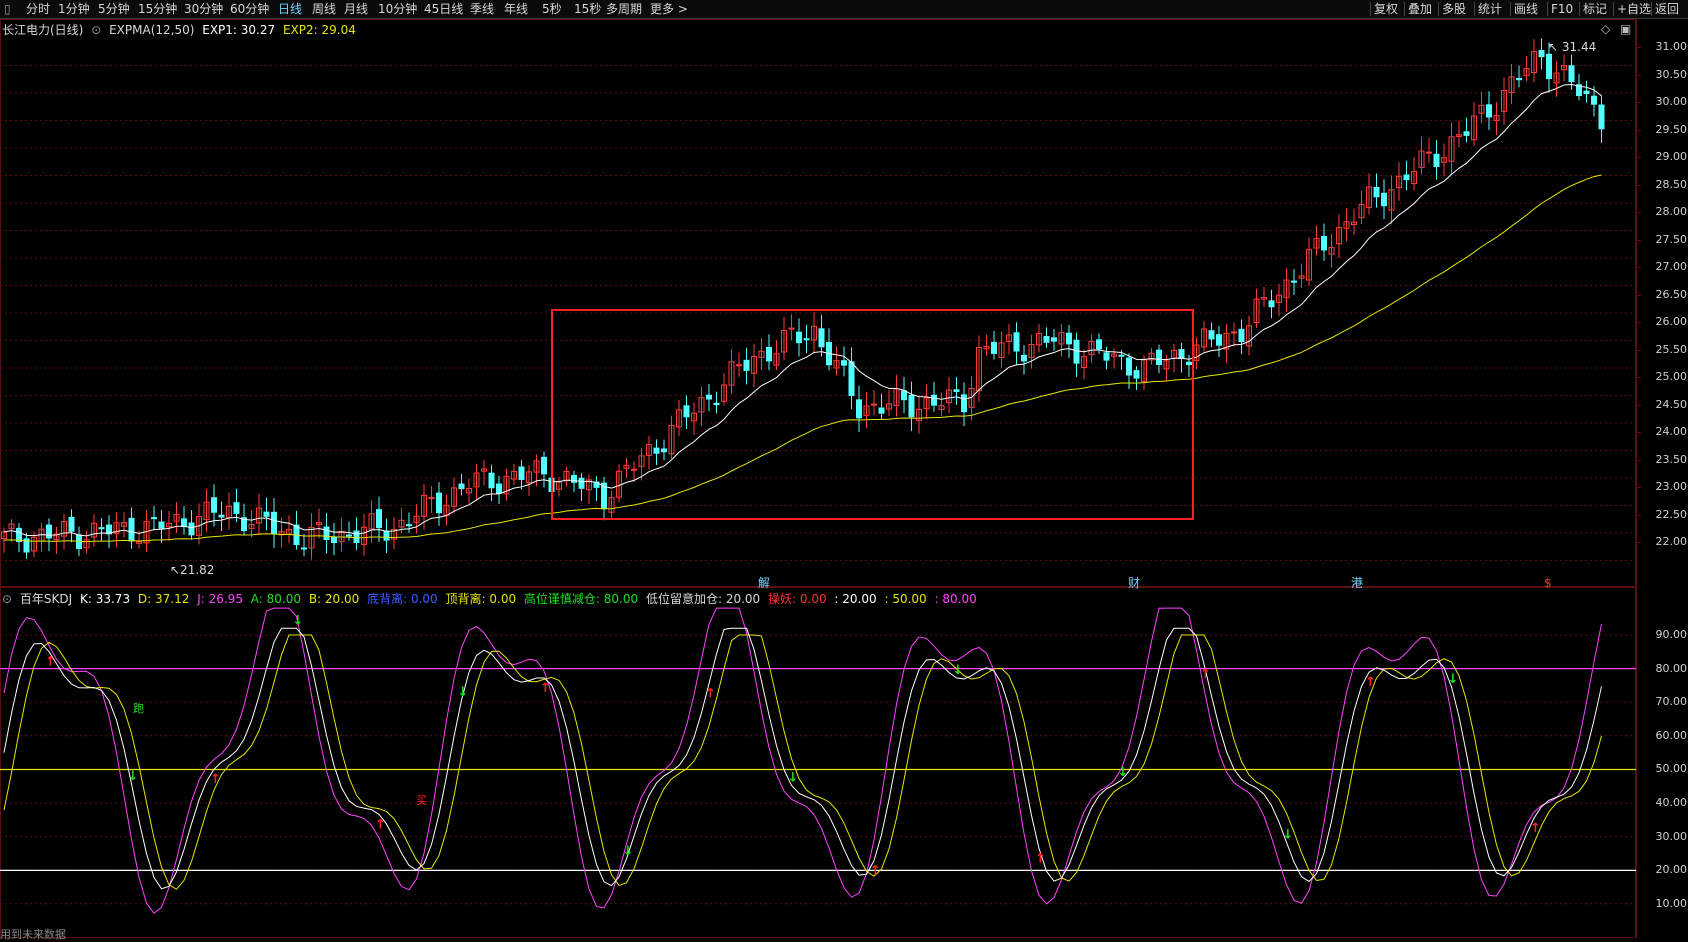  Describe the element at coordinates (203, 9) in the screenshot. I see `period-tab-4: 30分钟` at that location.